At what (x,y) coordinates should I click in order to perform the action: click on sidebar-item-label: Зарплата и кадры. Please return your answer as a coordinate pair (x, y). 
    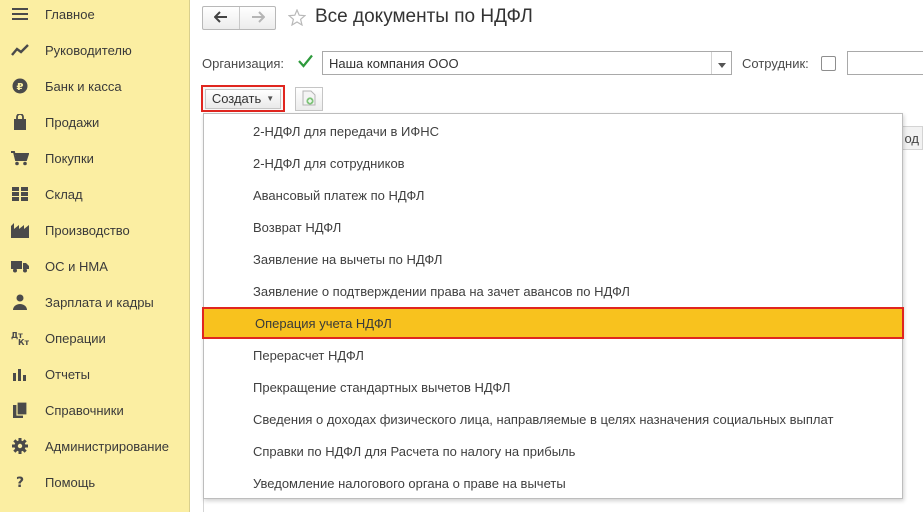
    Looking at the image, I should click on (99, 302).